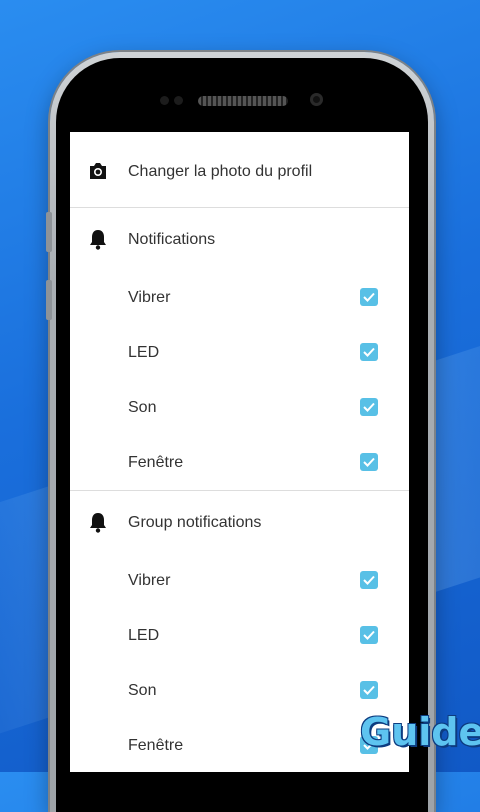  I want to click on camera-icon, so click(98, 172).